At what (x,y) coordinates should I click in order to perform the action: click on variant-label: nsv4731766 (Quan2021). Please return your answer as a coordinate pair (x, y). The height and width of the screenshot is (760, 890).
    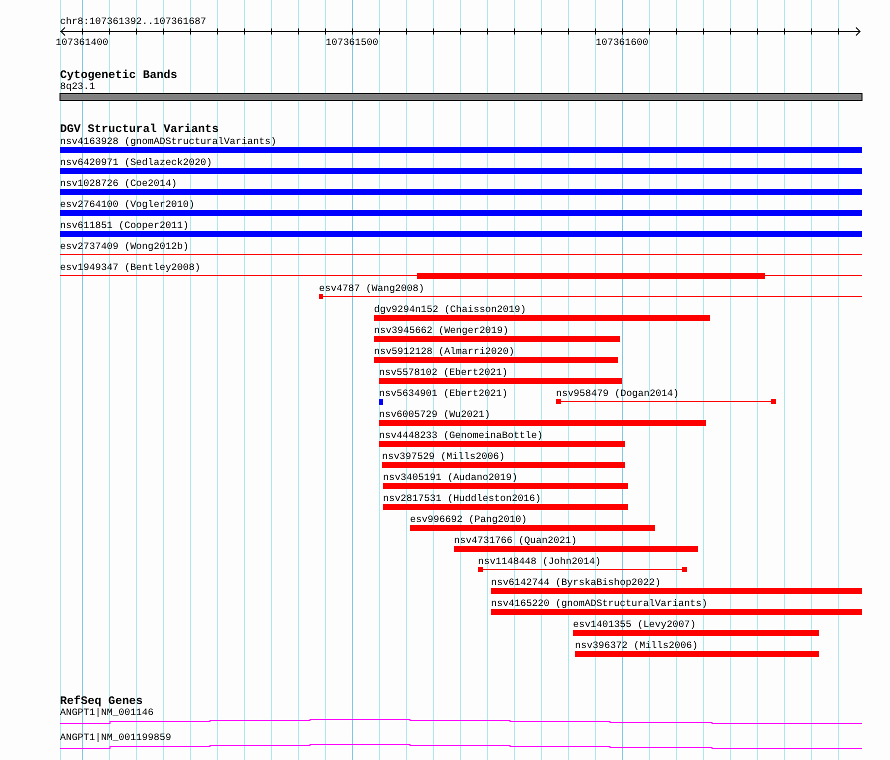
    Looking at the image, I should click on (515, 540).